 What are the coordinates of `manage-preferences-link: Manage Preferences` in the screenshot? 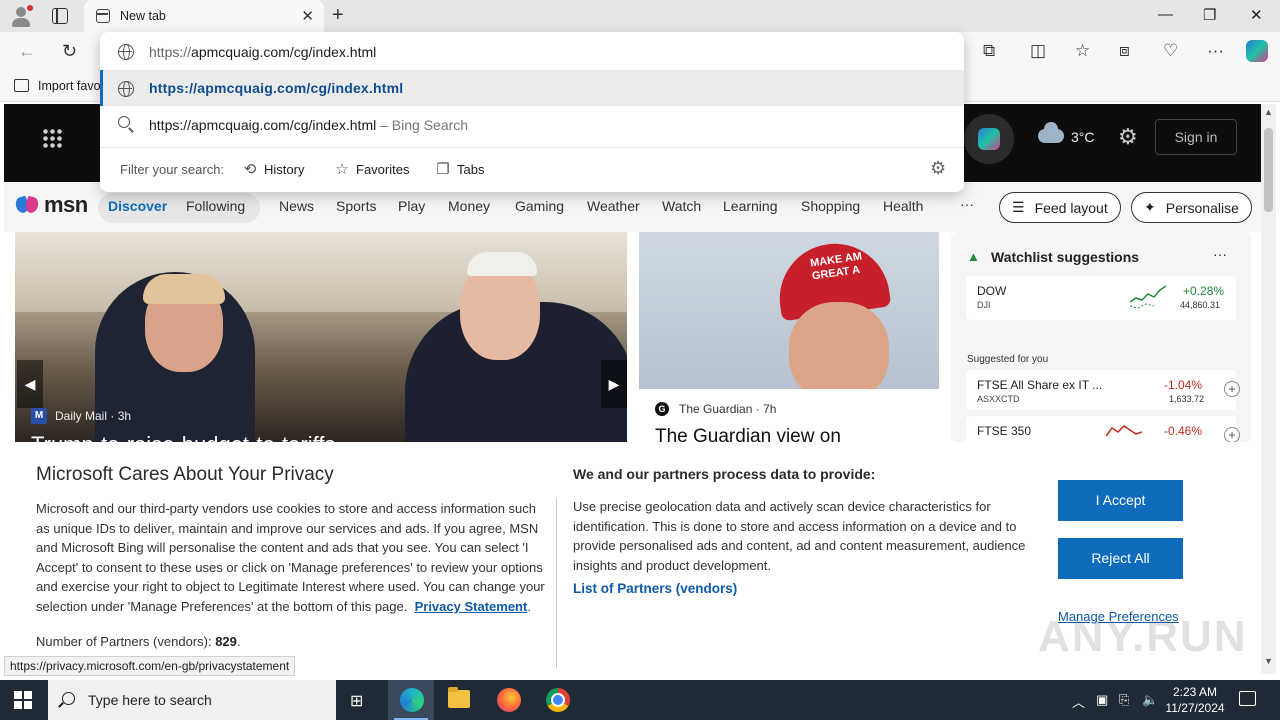 It's located at (1118, 616).